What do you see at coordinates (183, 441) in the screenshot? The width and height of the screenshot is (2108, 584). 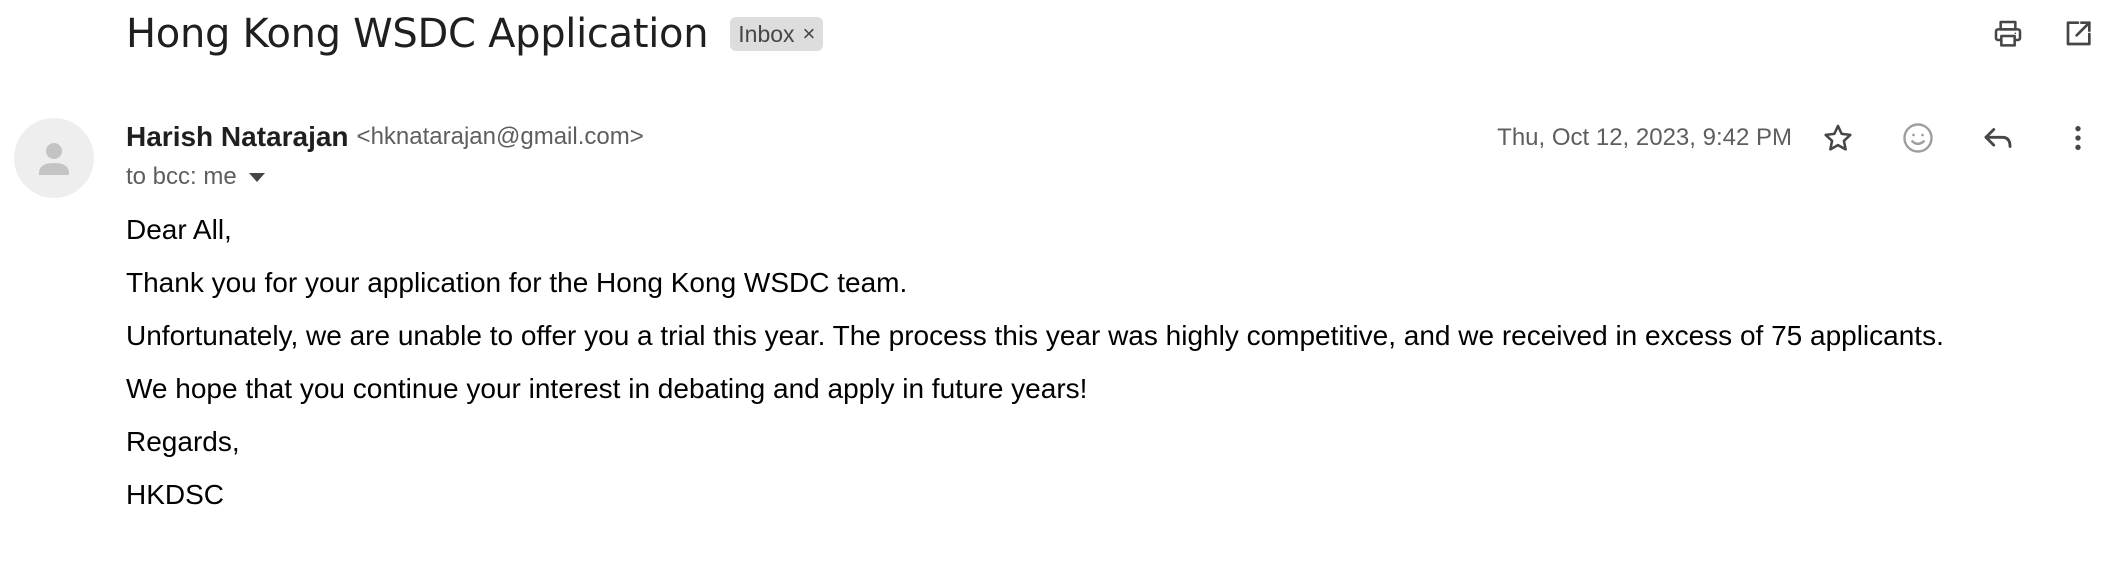 I see `body-line: Regards,` at bounding box center [183, 441].